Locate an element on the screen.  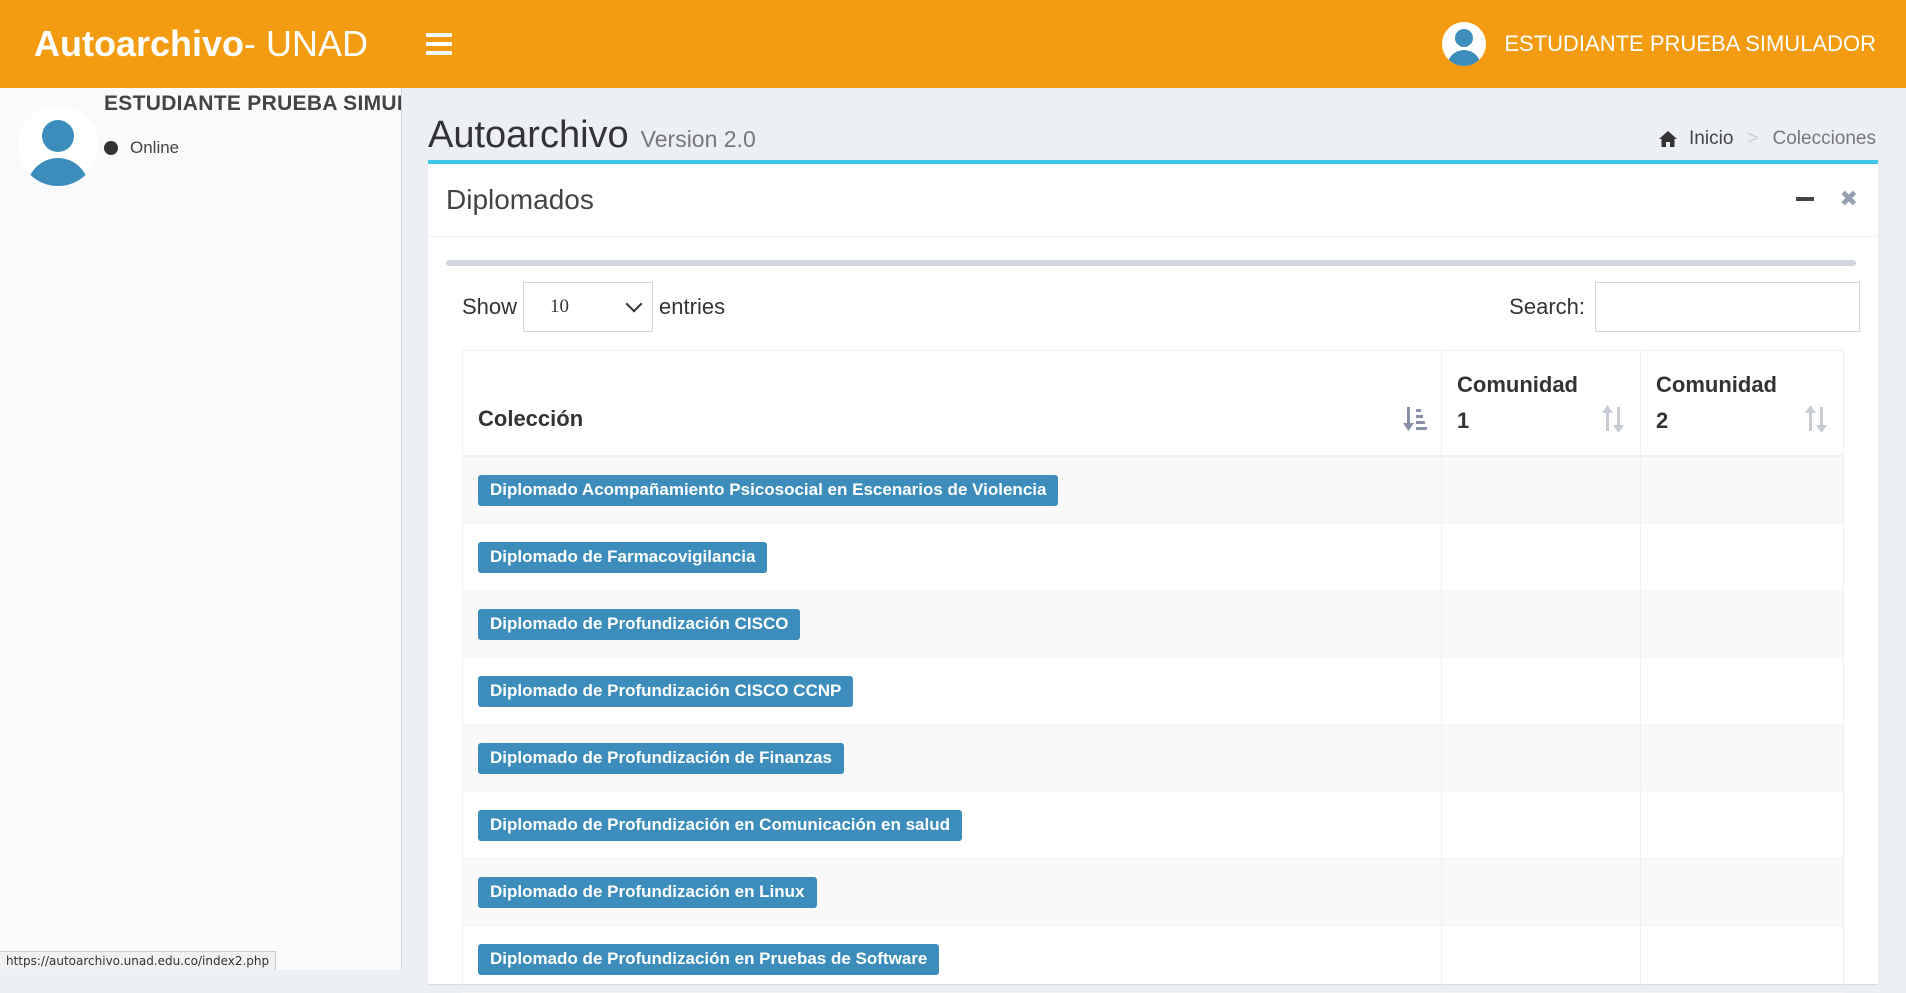
app-logo: Autoarchivo - UNAD is located at coordinates (201, 44).